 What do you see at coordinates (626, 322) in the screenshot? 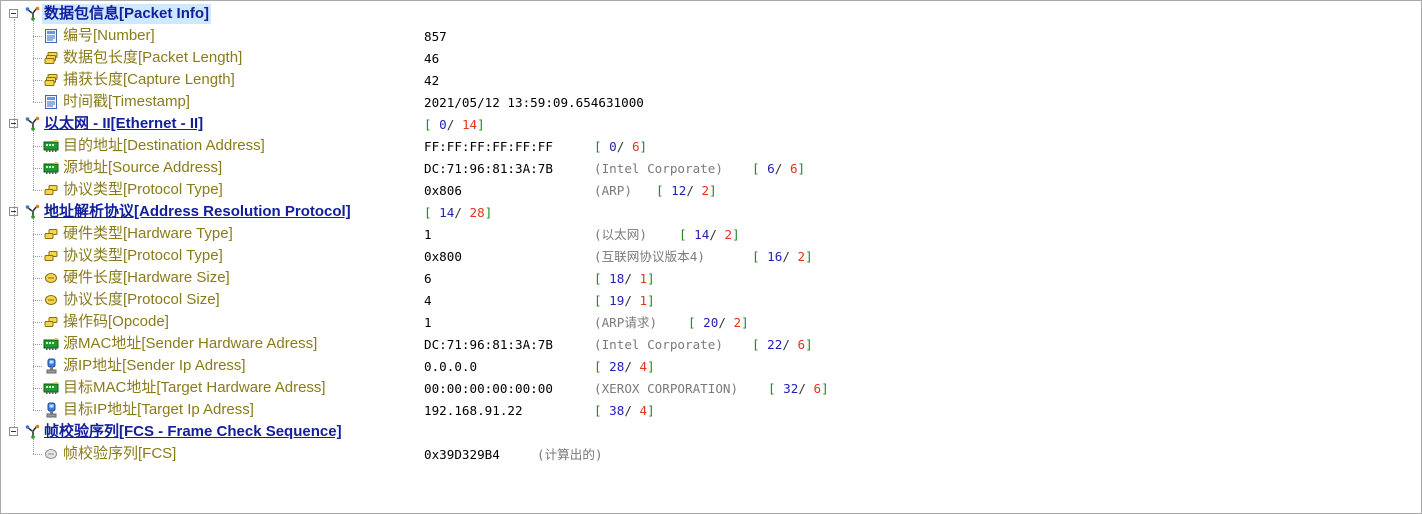
I see `field-annotation: (ARP请求)` at bounding box center [626, 322].